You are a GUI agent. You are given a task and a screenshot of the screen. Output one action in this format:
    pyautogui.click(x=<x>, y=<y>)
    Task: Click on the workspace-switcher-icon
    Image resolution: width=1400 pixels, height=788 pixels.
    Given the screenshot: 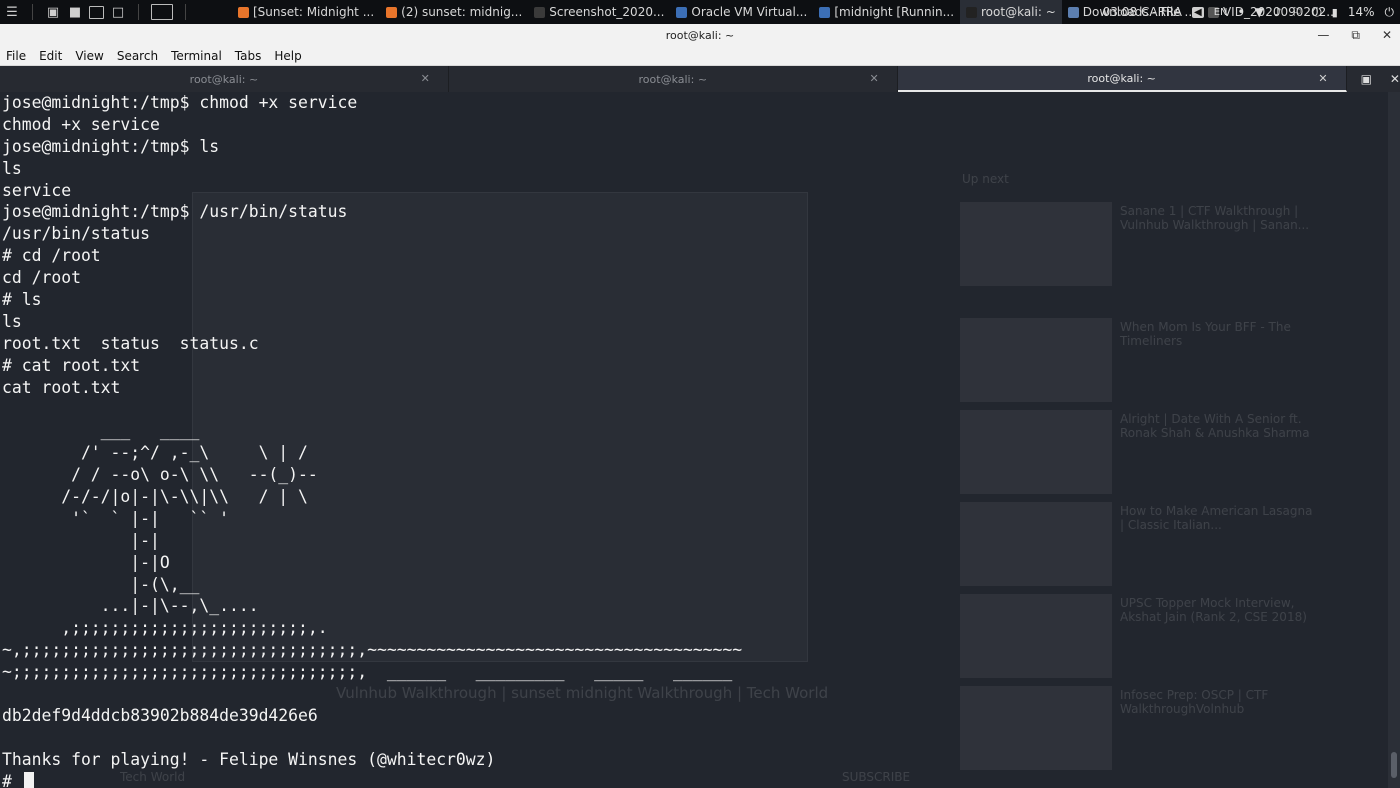 What is the action you would take?
    pyautogui.click(x=162, y=12)
    